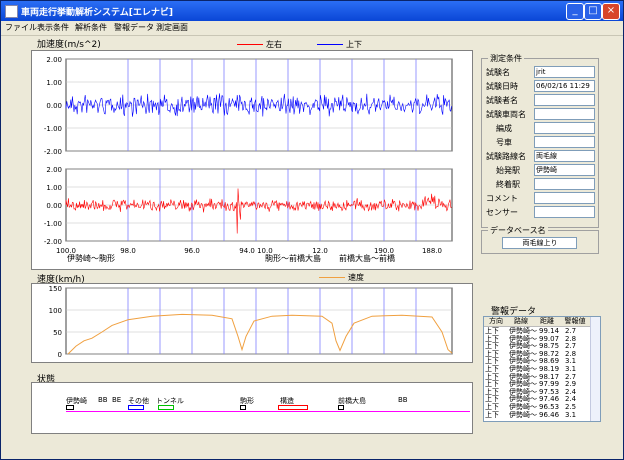  Describe the element at coordinates (312, 28) in the screenshot. I see `menu-bar: ファイル 表示条件 解析条件 警報データ 測定画面` at that location.